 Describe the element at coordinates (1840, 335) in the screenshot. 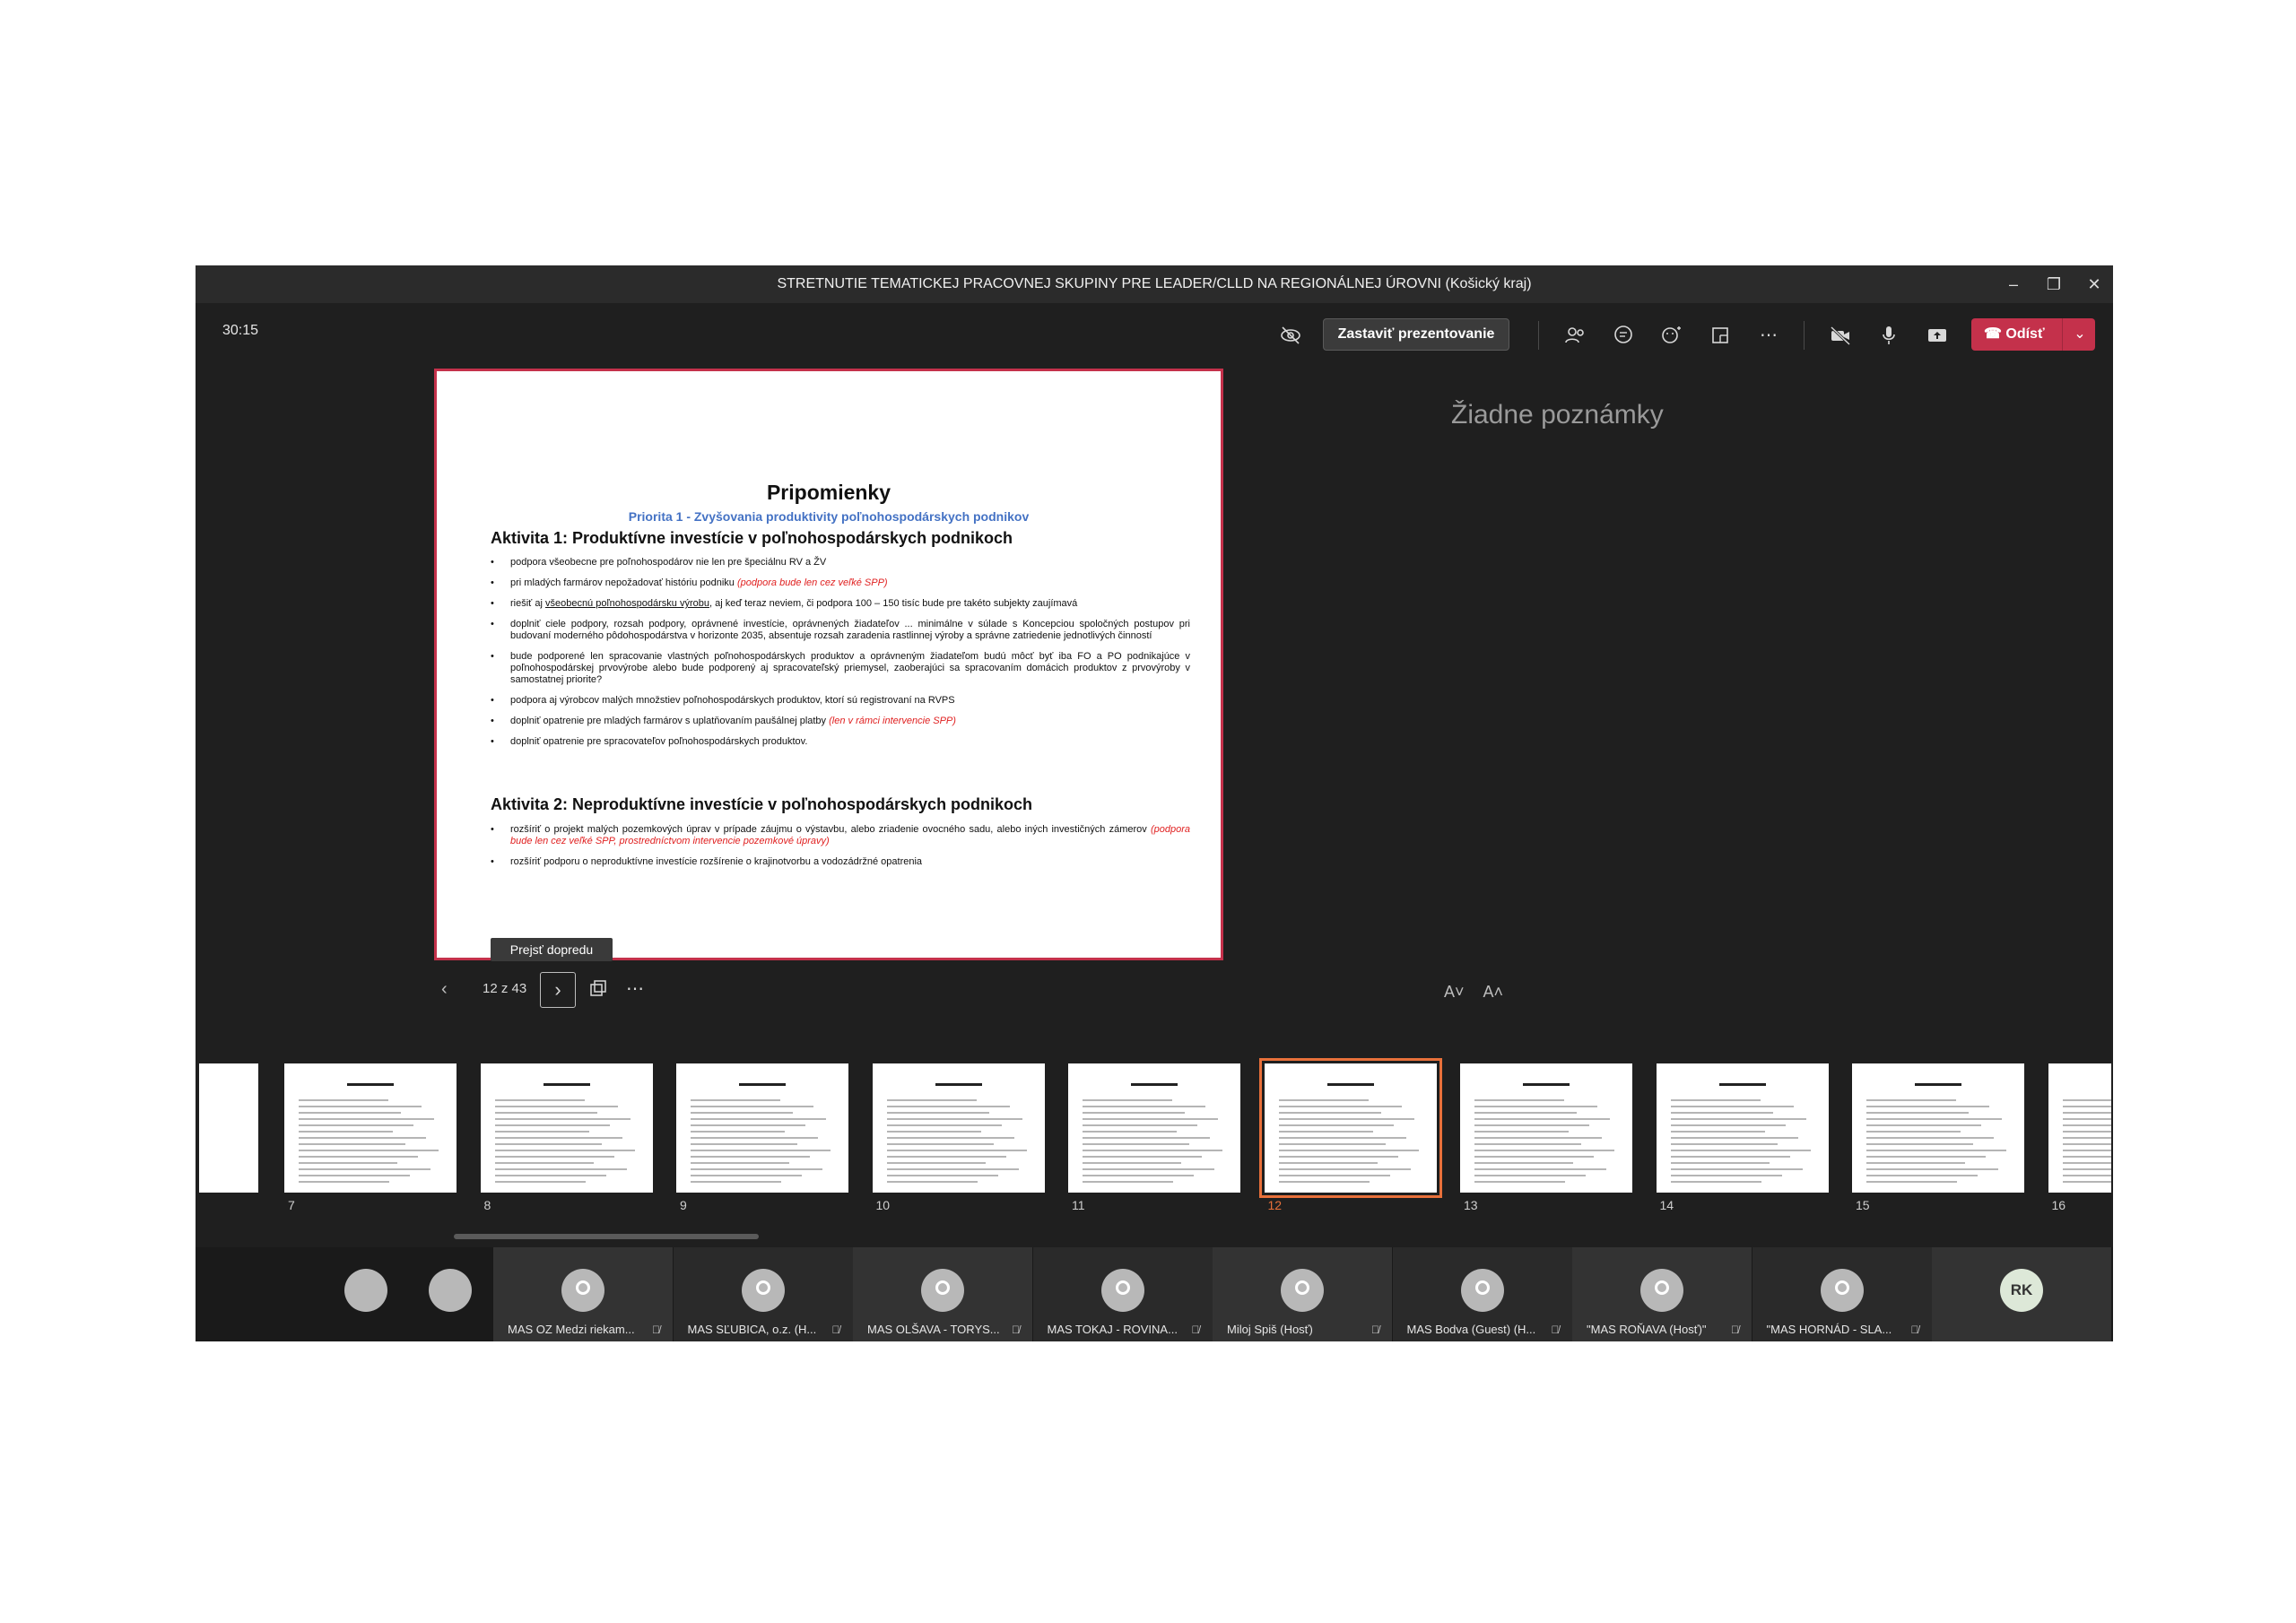

I see `camera-off-icon` at that location.